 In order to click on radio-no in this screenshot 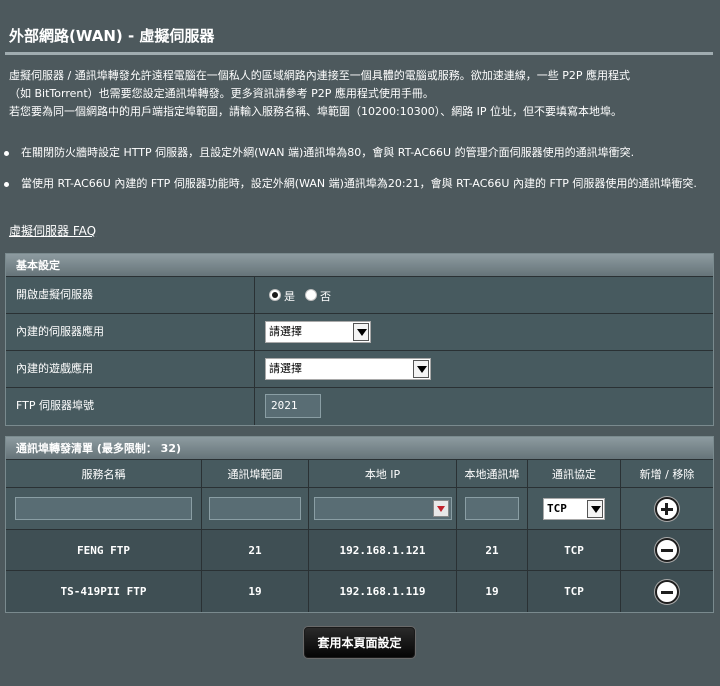, I will do `click(311, 295)`.